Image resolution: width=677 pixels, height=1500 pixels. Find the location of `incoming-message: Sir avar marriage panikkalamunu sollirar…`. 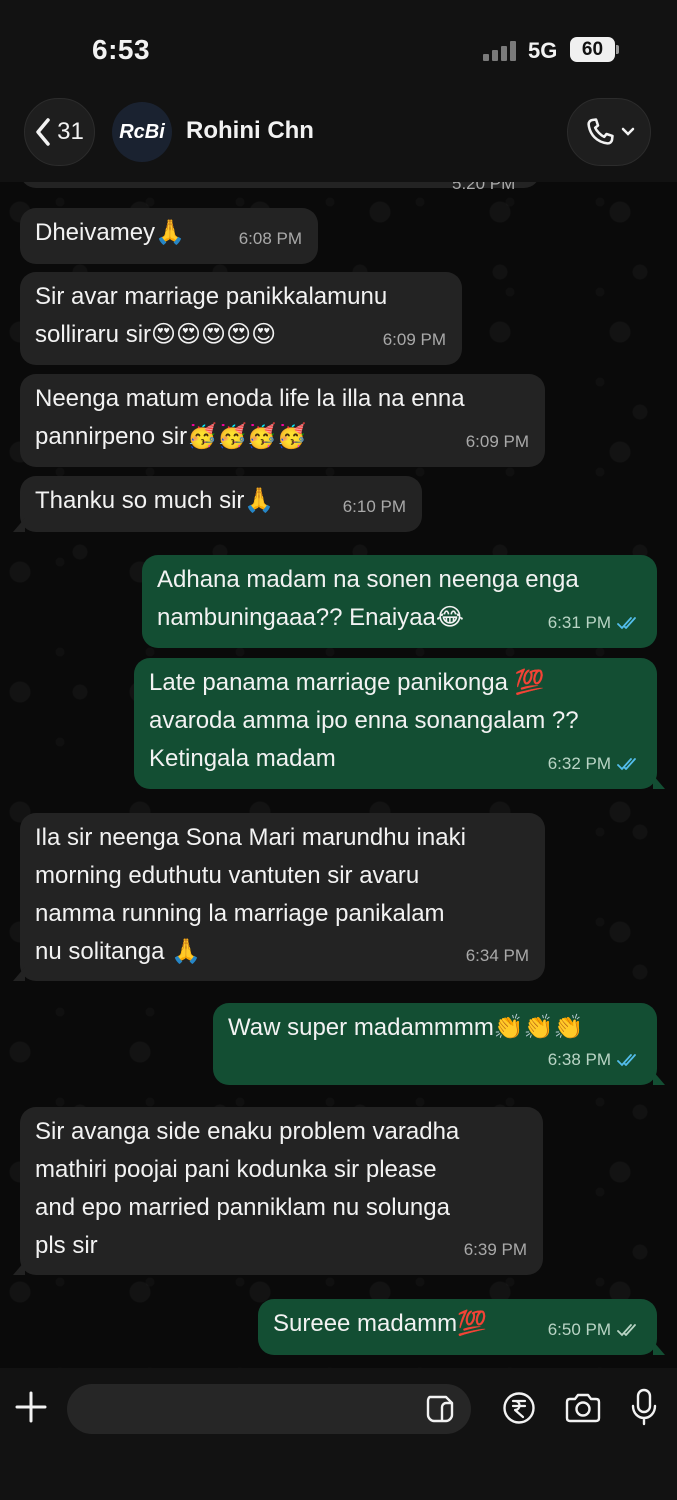

incoming-message: Sir avar marriage panikkalamunu sollirar… is located at coordinates (241, 318).